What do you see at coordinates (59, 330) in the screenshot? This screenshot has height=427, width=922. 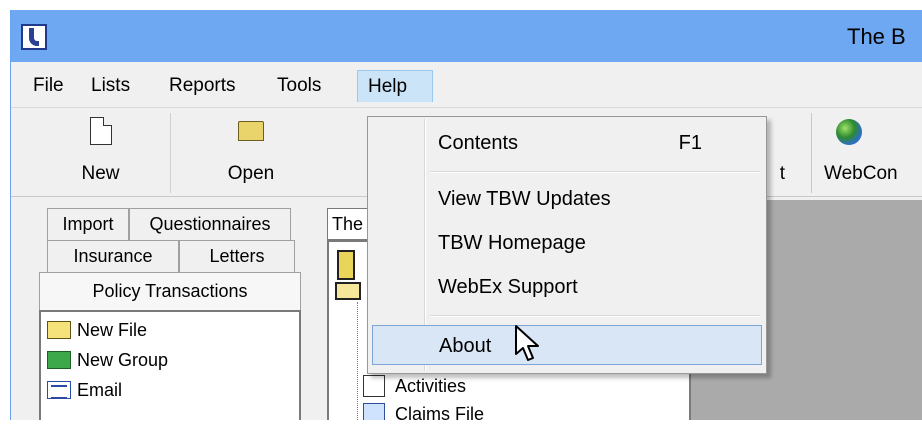 I see `folder-icon` at bounding box center [59, 330].